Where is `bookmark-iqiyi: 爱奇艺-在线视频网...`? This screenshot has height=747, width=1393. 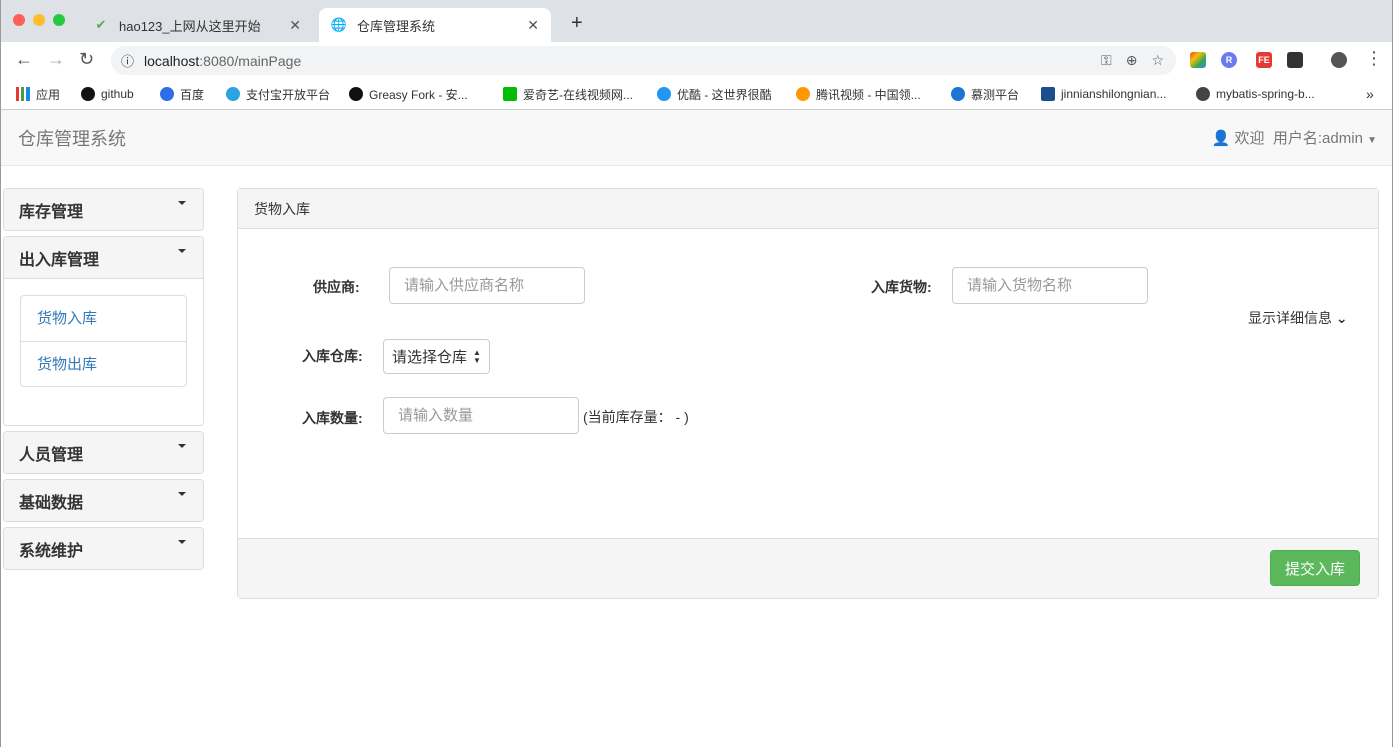 bookmark-iqiyi: 爱奇艺-在线视频网... is located at coordinates (568, 94).